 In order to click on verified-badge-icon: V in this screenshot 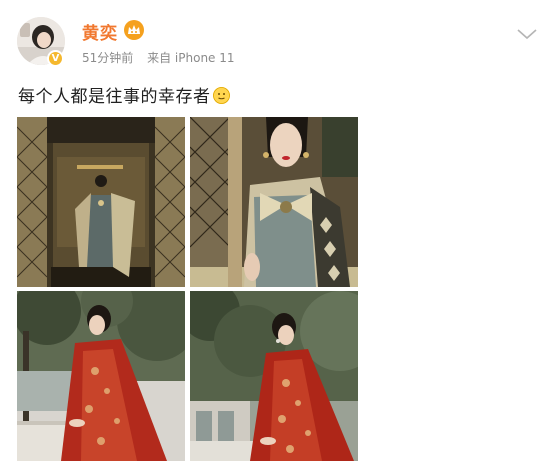, I will do `click(55, 58)`.